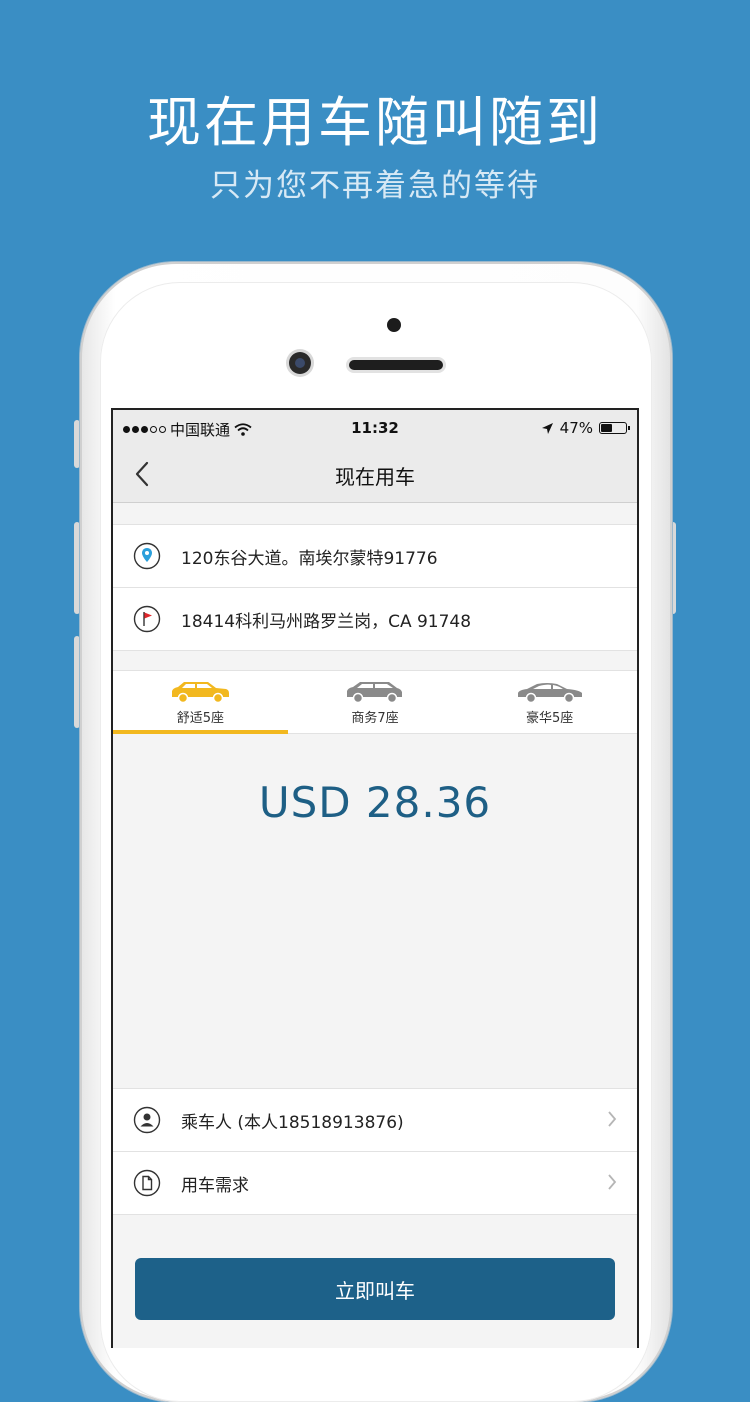  I want to click on requirements-row: 用车需求, so click(375, 1182).